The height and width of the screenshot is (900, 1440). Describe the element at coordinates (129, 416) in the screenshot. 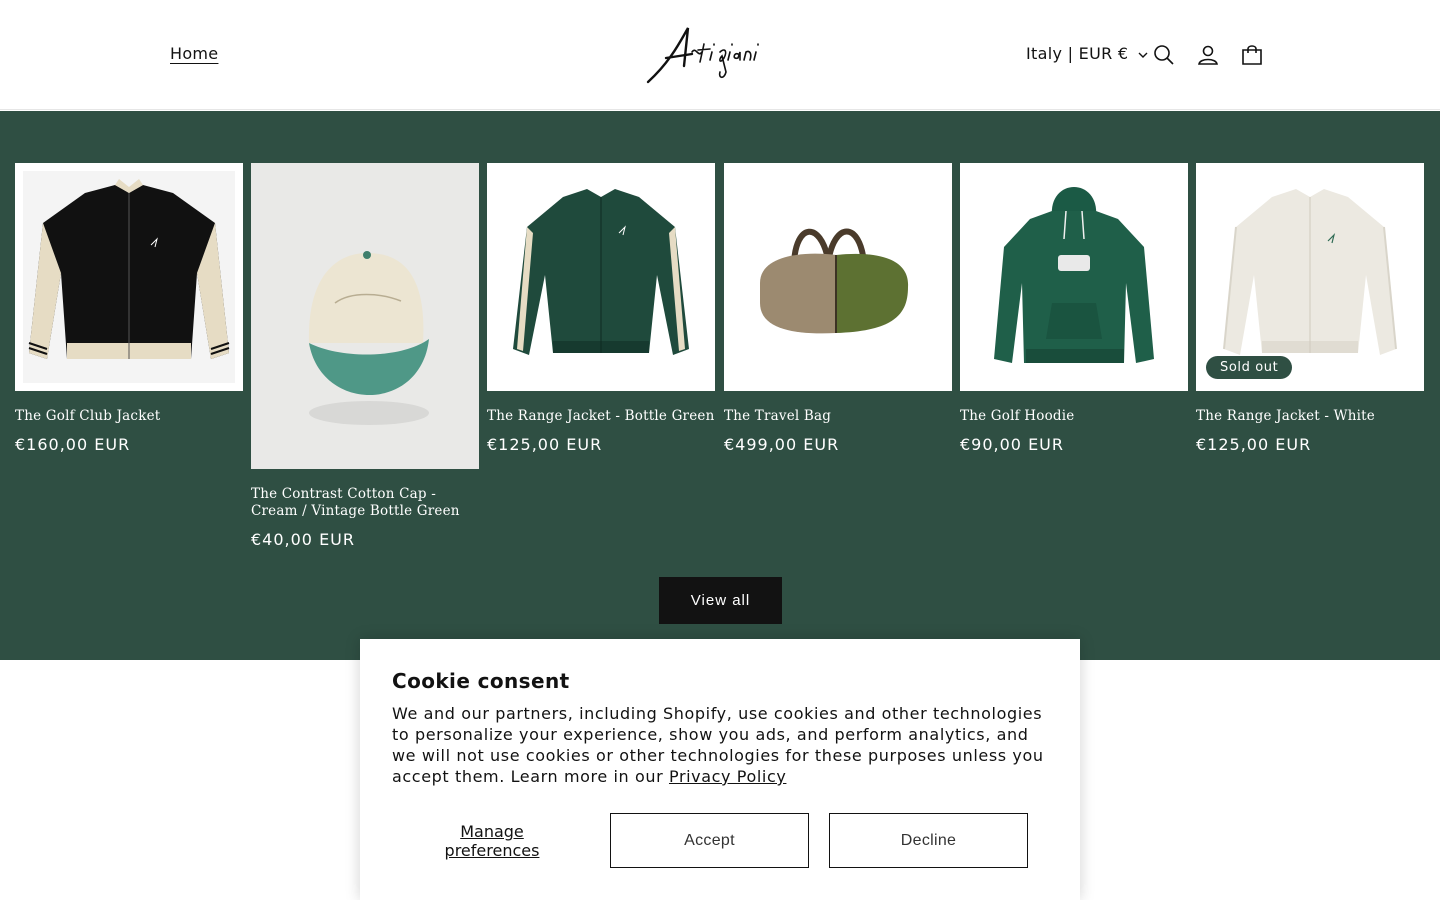

I see `product-title: The Golf Club Jacket` at that location.